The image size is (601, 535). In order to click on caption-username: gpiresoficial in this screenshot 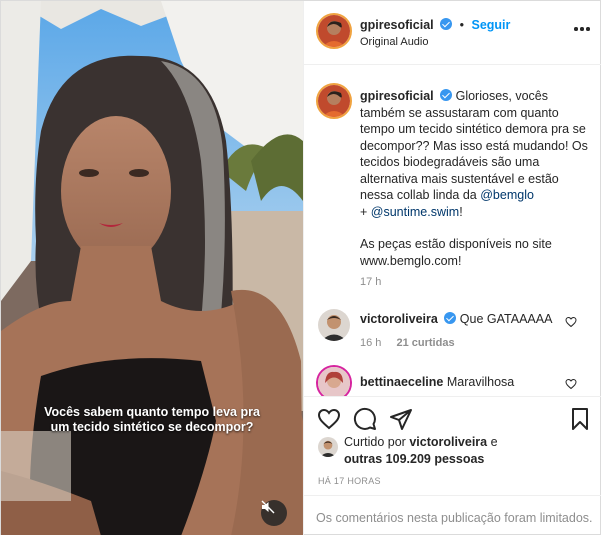, I will do `click(397, 96)`.